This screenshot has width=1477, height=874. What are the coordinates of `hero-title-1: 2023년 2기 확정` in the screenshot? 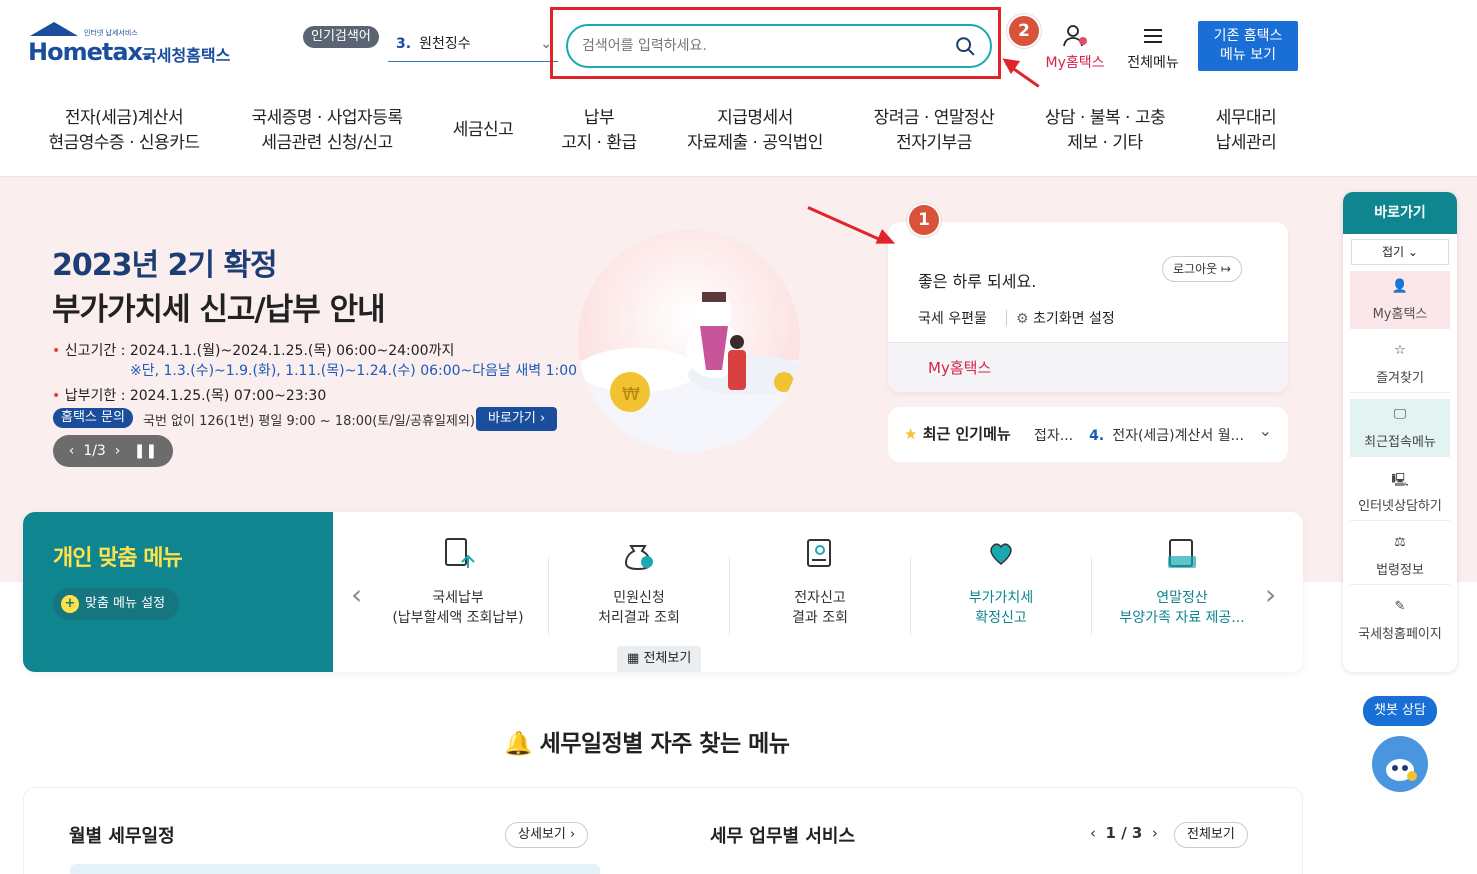 It's located at (165, 265).